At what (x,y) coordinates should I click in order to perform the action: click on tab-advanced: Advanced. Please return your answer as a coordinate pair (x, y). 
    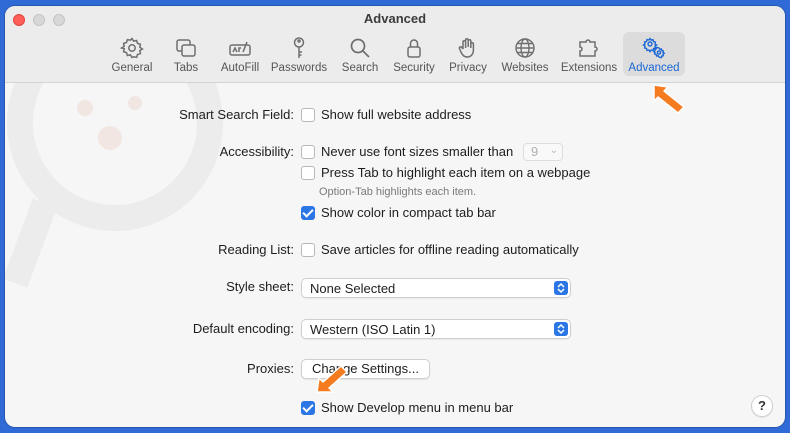
    Looking at the image, I should click on (654, 54).